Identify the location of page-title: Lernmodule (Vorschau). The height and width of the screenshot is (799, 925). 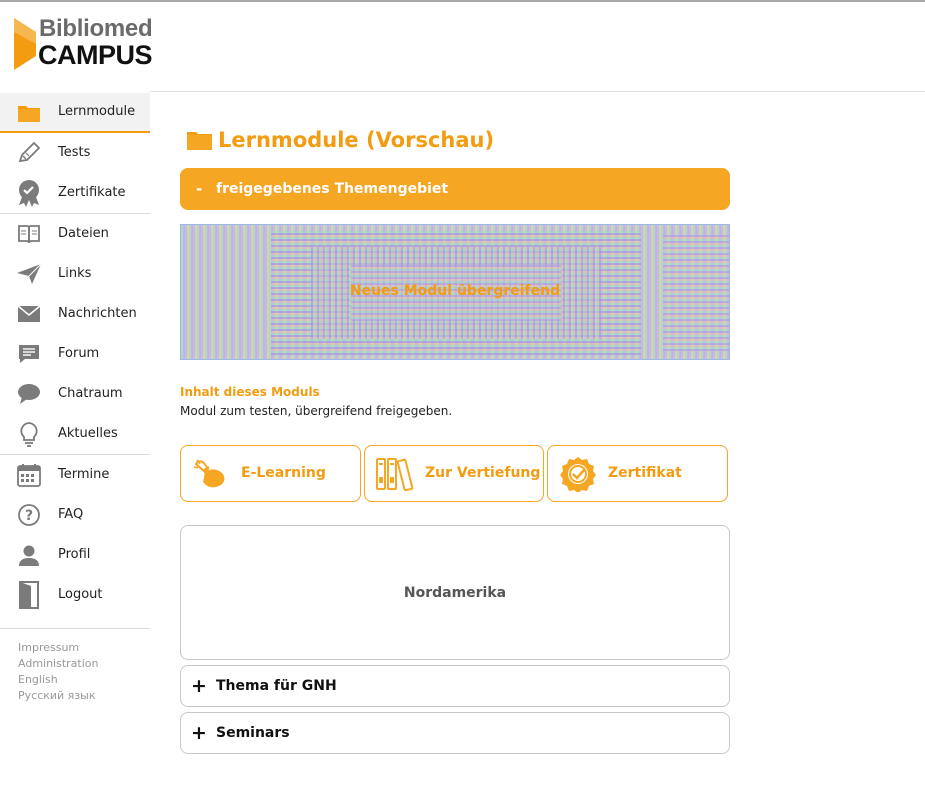
(340, 140).